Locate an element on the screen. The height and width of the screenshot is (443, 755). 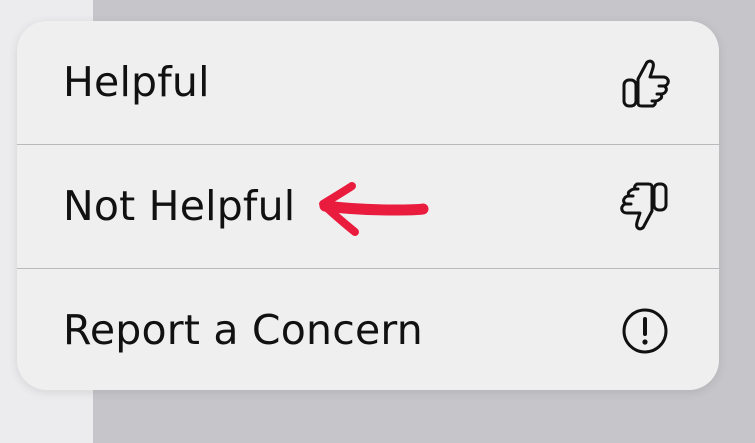
menu-item-label: Report a Concern is located at coordinates (243, 329).